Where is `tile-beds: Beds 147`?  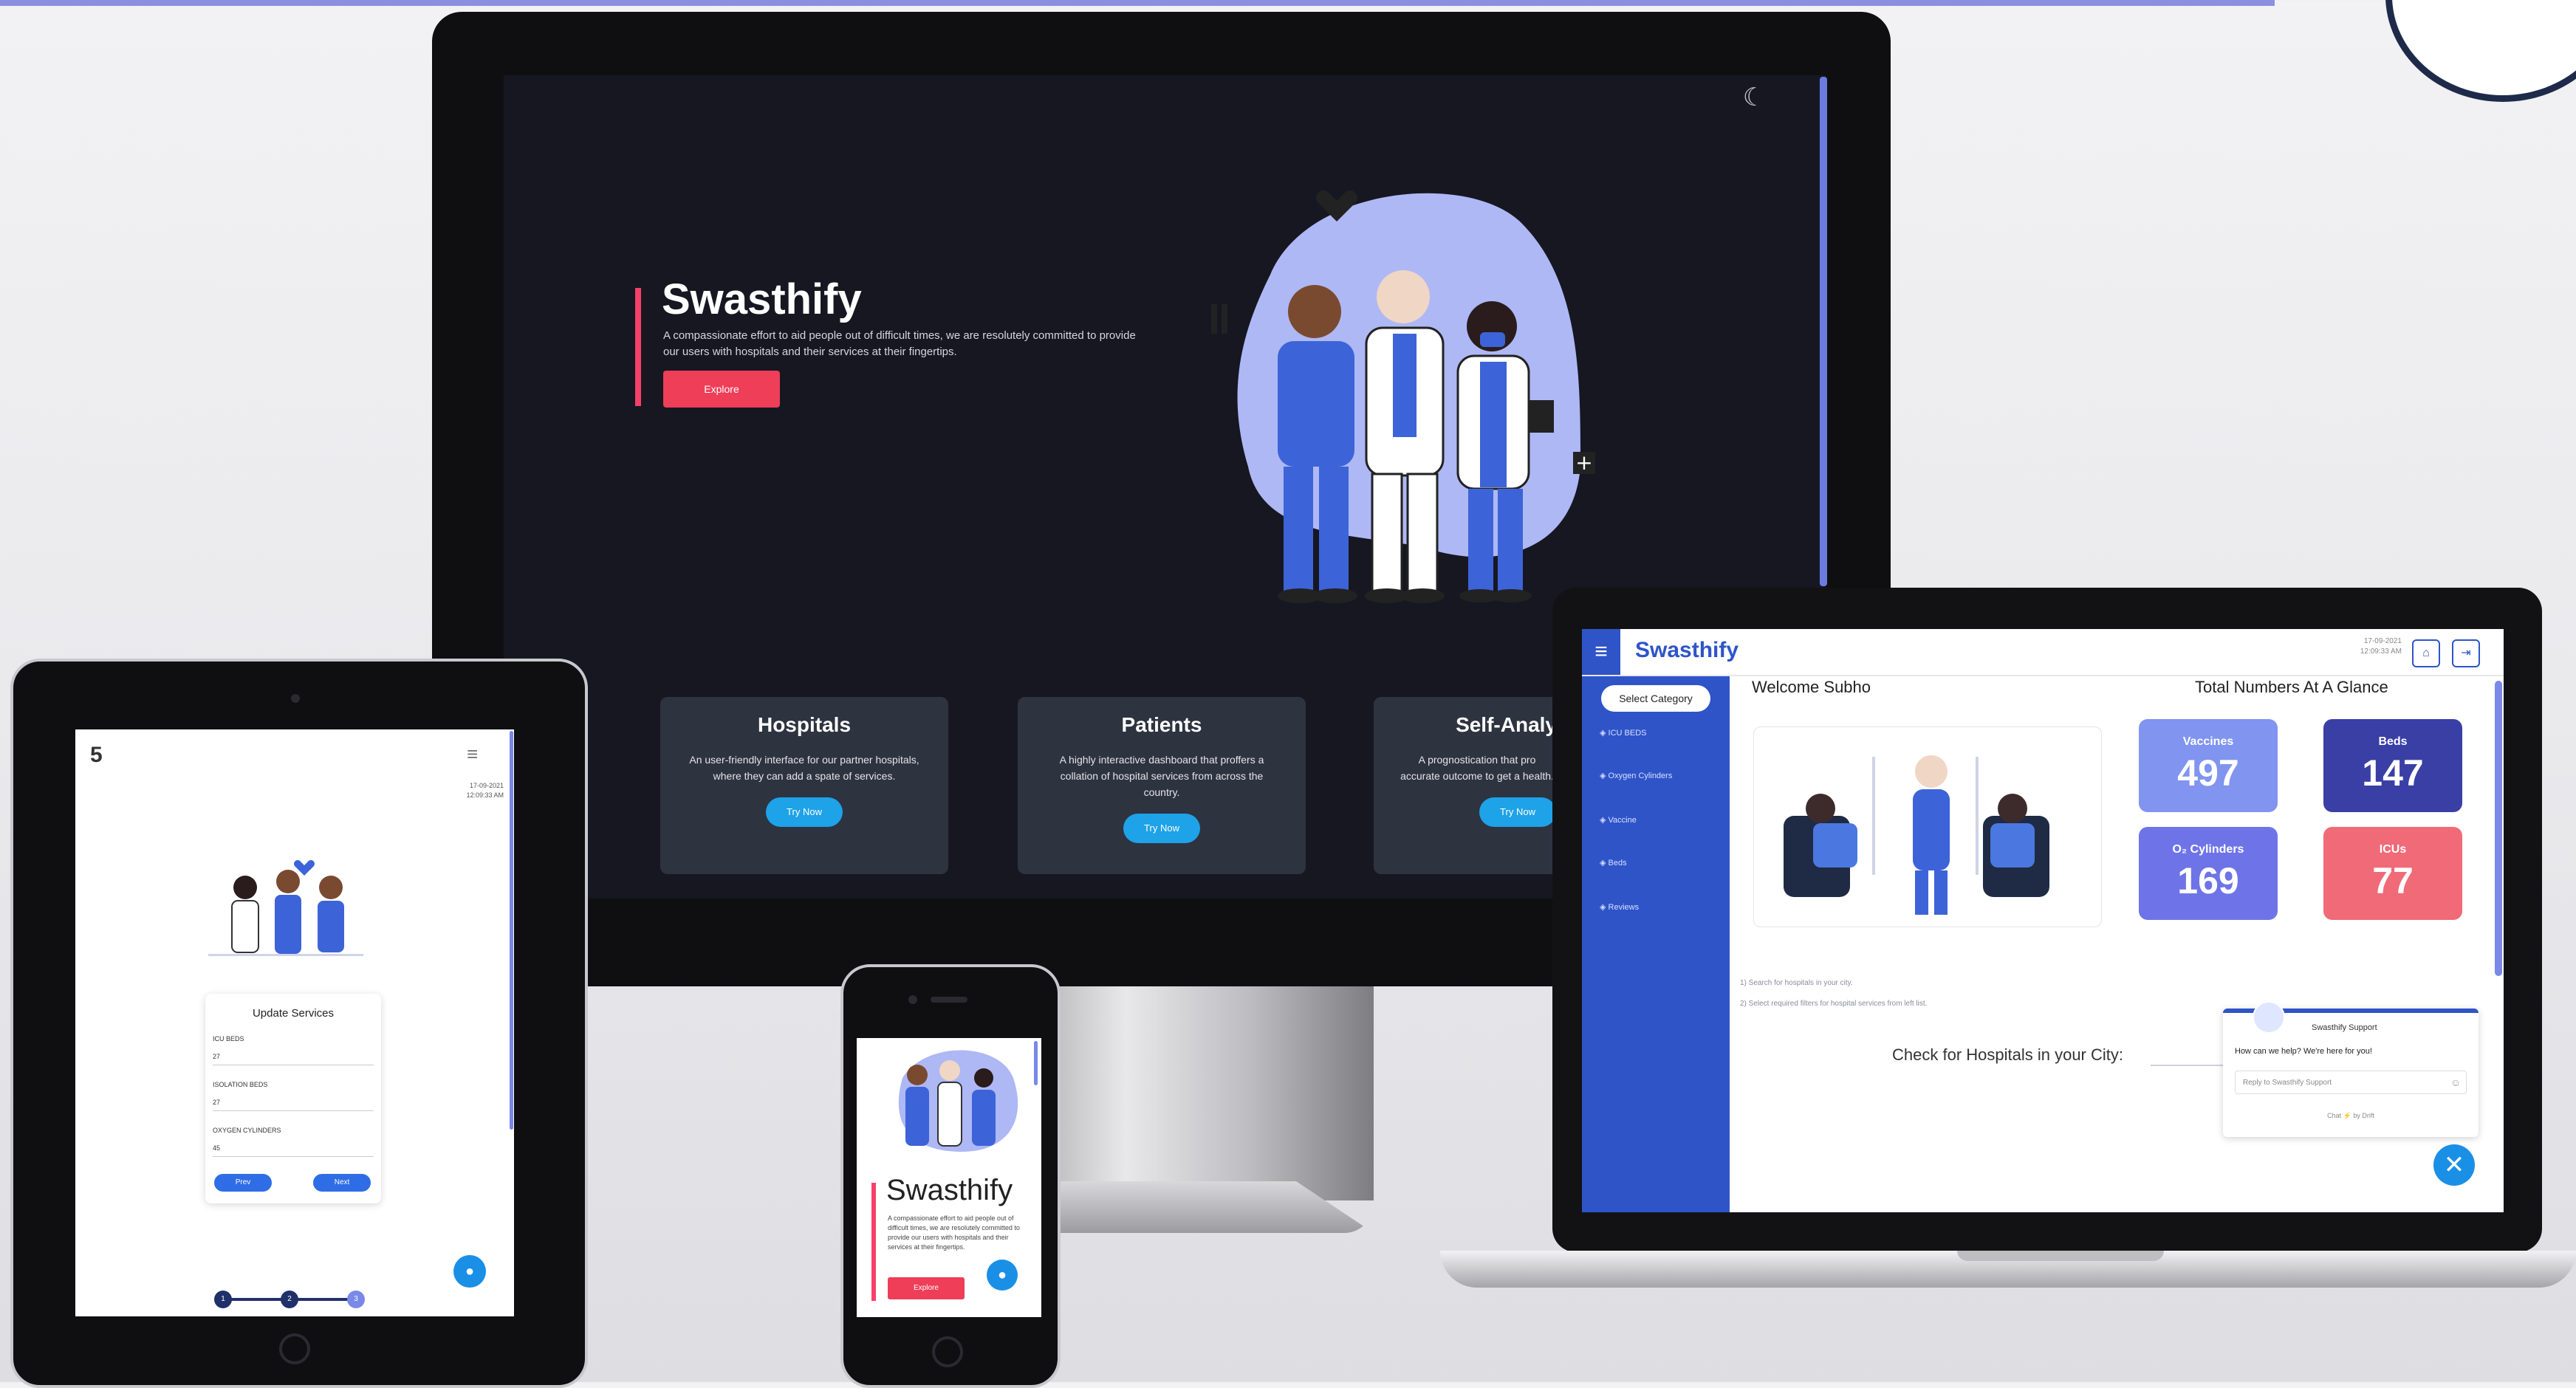 tile-beds: Beds 147 is located at coordinates (2392, 765).